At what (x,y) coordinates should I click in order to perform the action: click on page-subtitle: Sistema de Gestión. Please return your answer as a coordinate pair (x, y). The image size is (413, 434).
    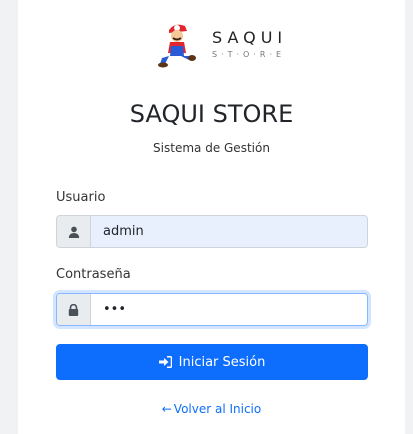
    Looking at the image, I should click on (211, 148).